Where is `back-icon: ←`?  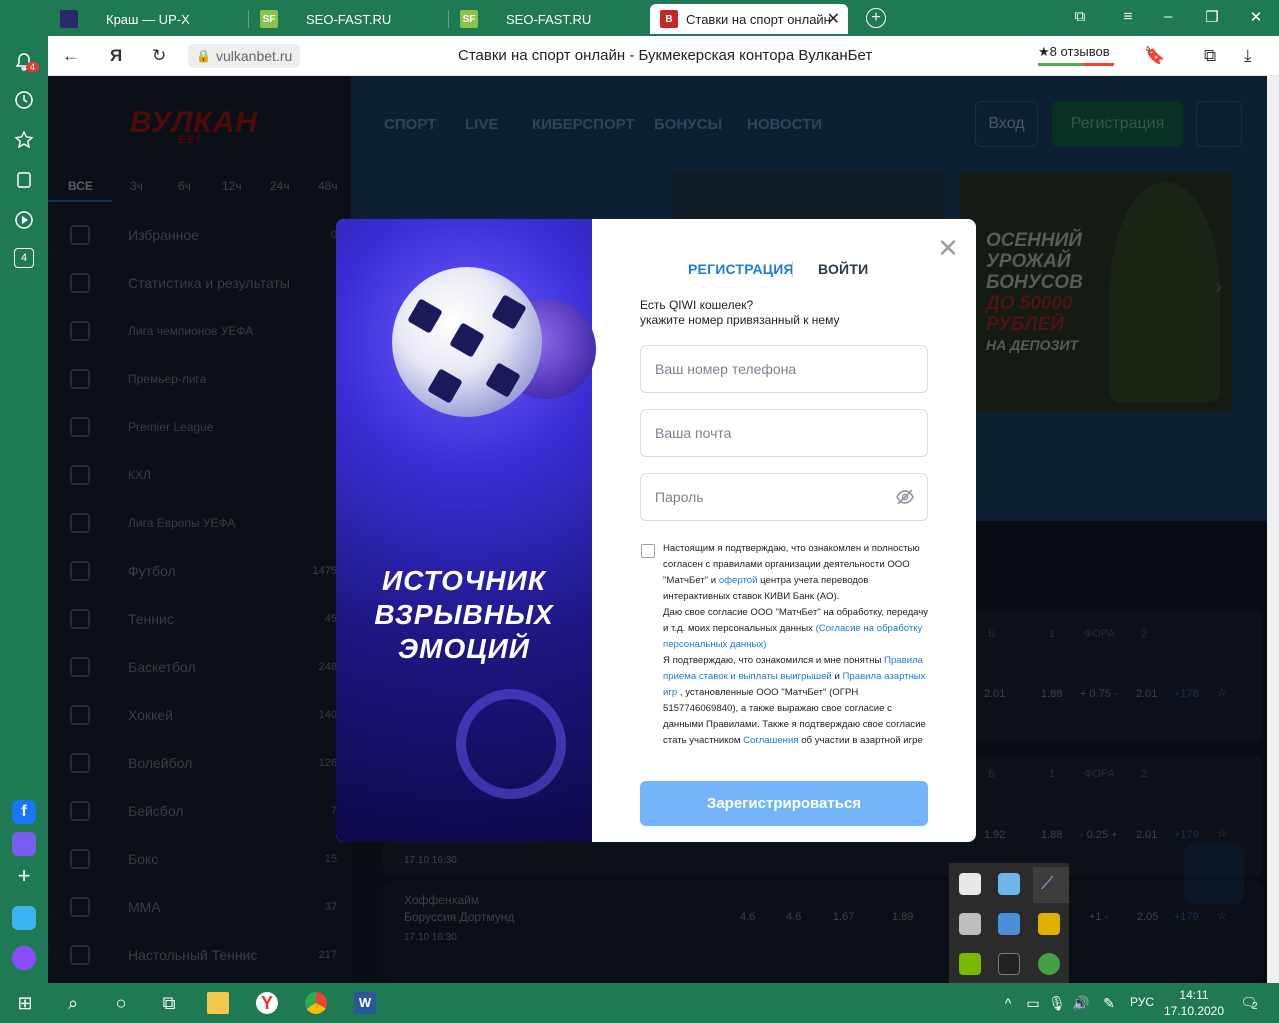 back-icon: ← is located at coordinates (70, 56).